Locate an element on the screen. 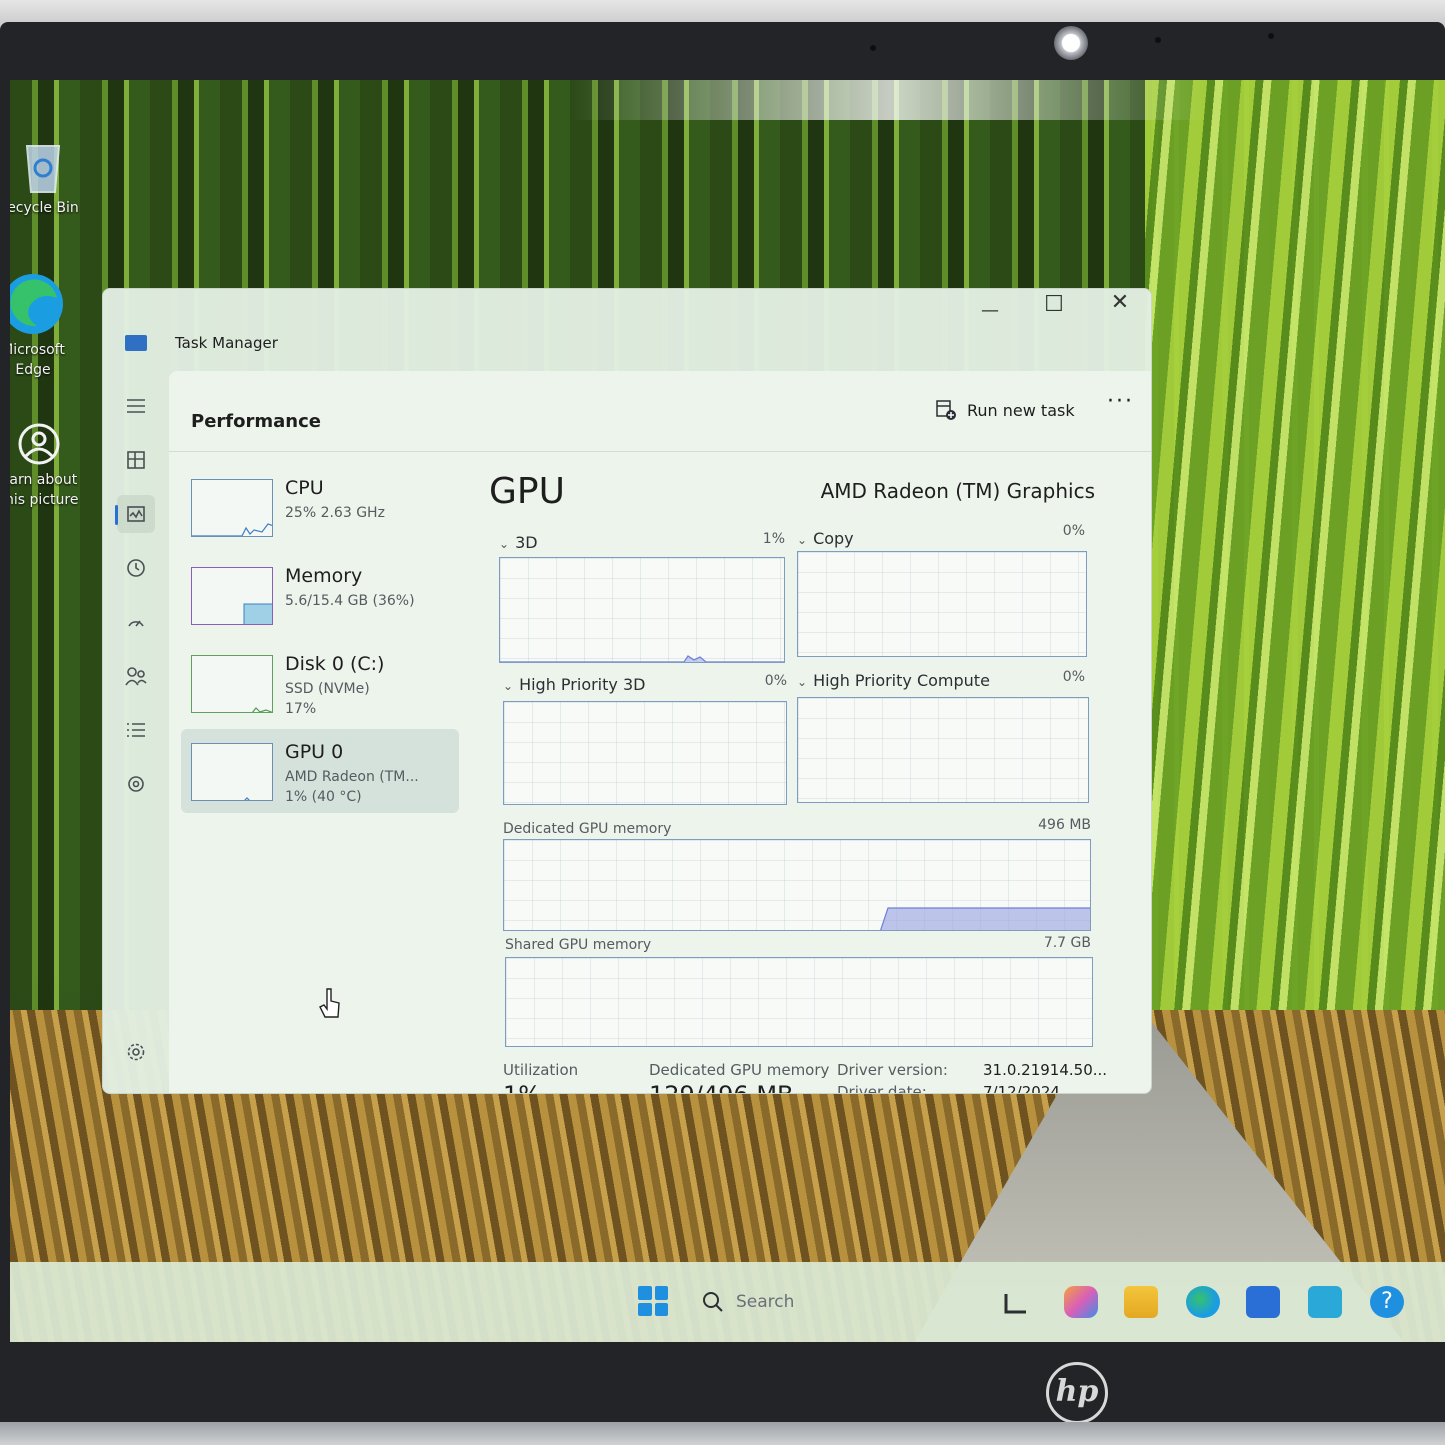  services-puzzle-icon is located at coordinates (136, 784).